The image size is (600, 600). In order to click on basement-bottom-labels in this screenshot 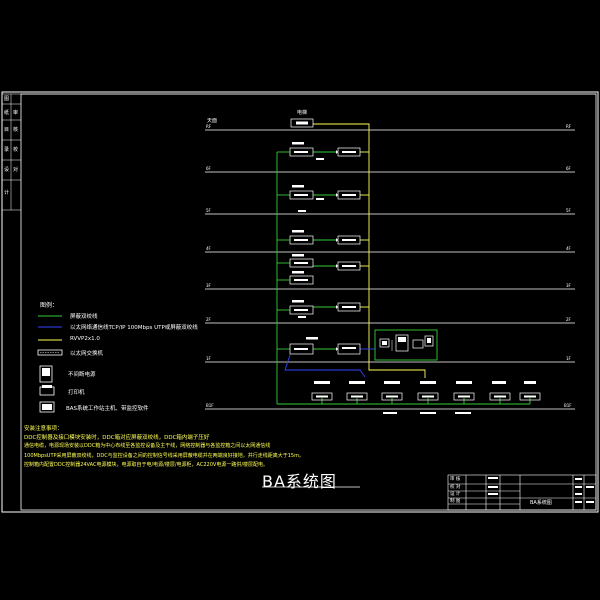, I will do `click(427, 413)`.